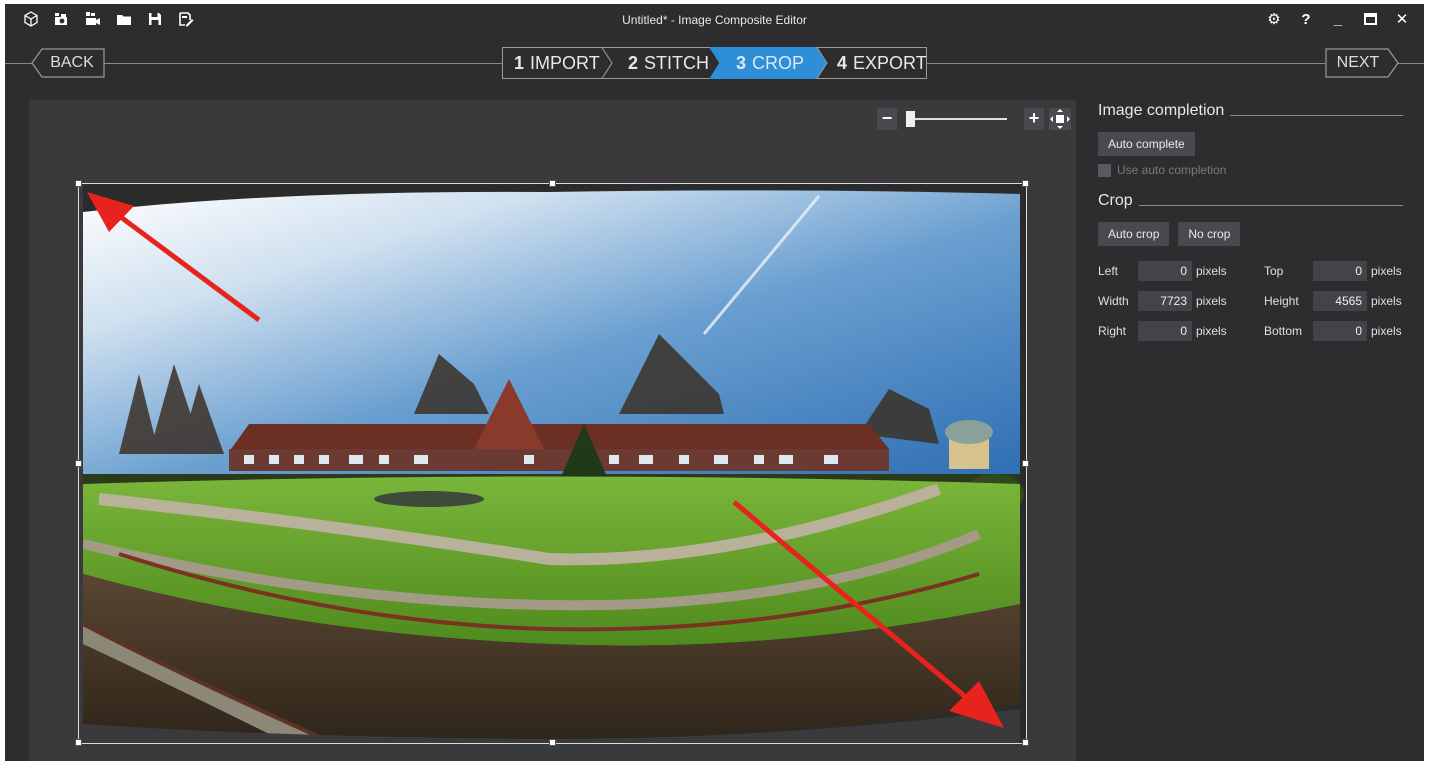 The height and width of the screenshot is (765, 1431). What do you see at coordinates (1025, 183) in the screenshot?
I see `crop-handle-top-right` at bounding box center [1025, 183].